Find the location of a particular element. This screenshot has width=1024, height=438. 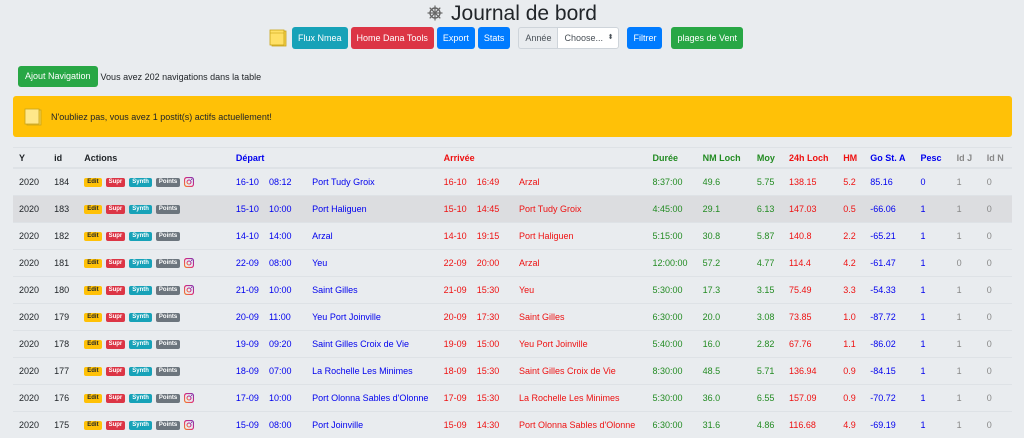

cell-moy: 5.71 is located at coordinates (767, 371).